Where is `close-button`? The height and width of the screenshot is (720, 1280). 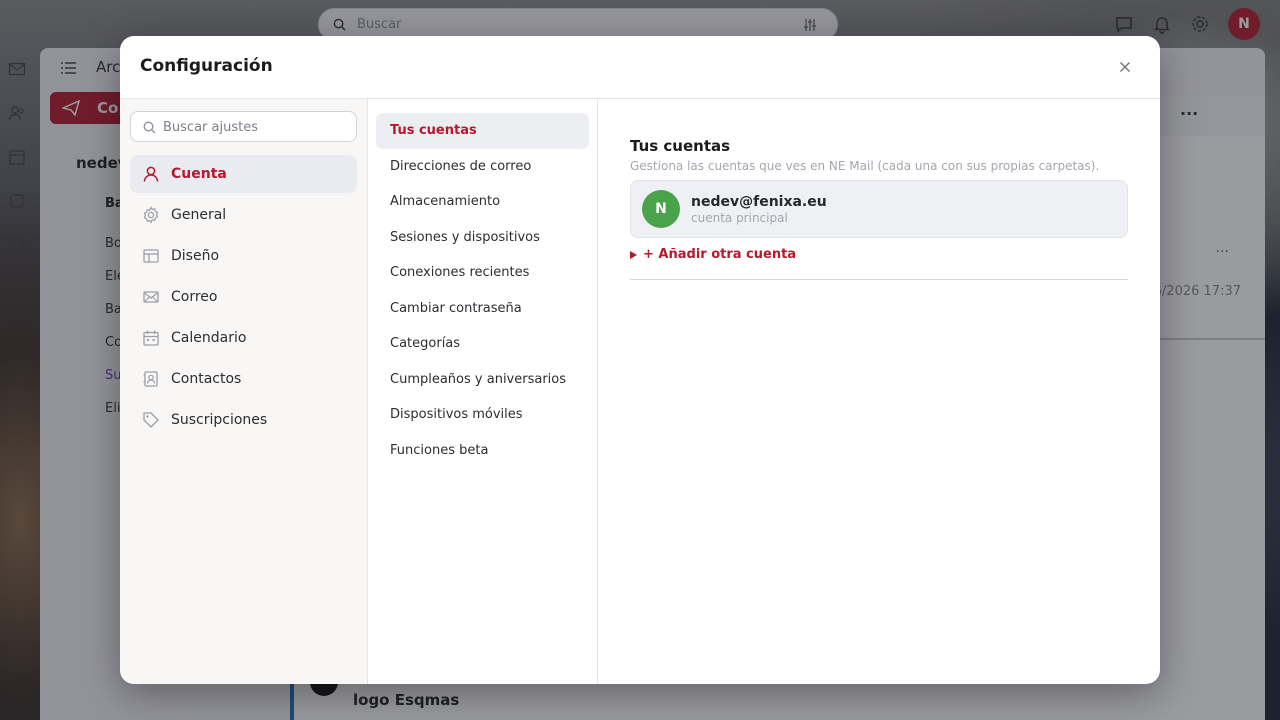 close-button is located at coordinates (1125, 67).